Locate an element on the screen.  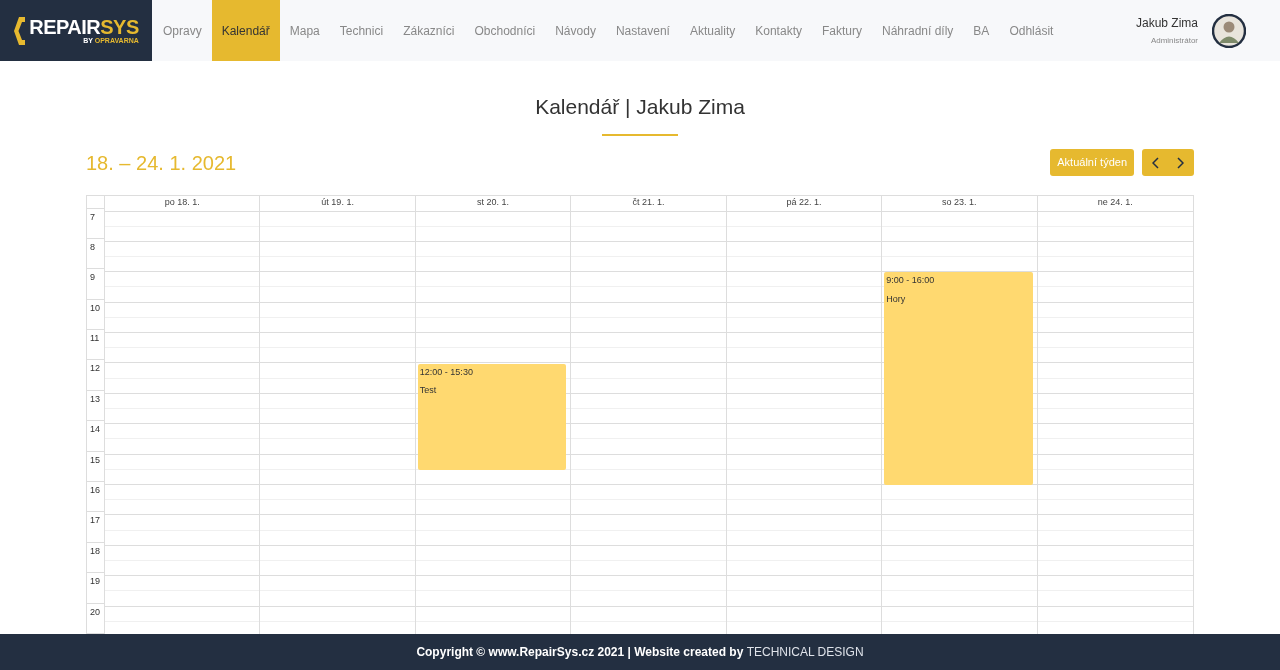
hour-label: 9 is located at coordinates (92, 278).